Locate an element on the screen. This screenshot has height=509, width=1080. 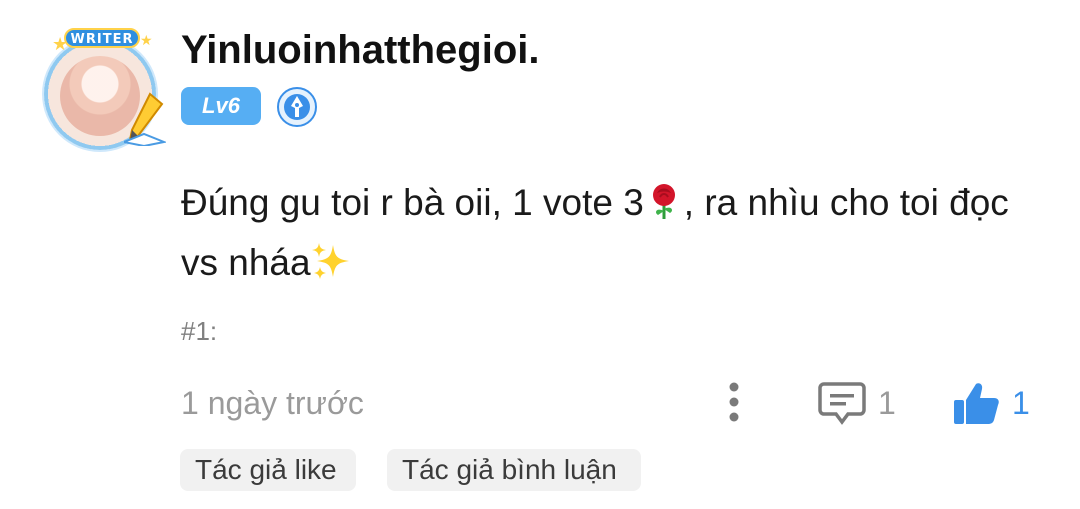
reply-count: 1 is located at coordinates (887, 403).